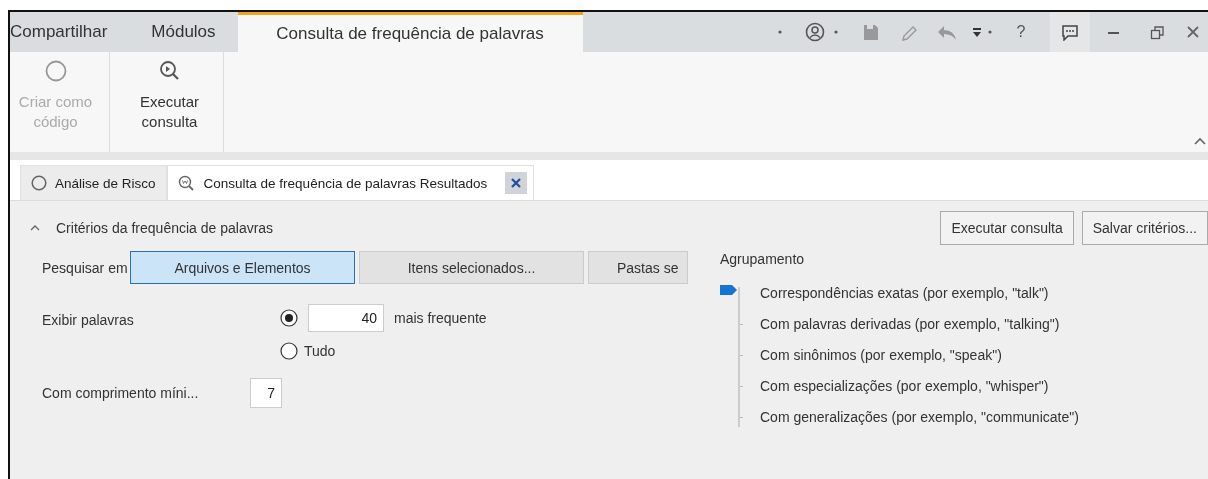 Image resolution: width=1208 pixels, height=479 pixels. What do you see at coordinates (410, 32) in the screenshot?
I see `ribbon-tab: Consulta de frequência de palavras` at bounding box center [410, 32].